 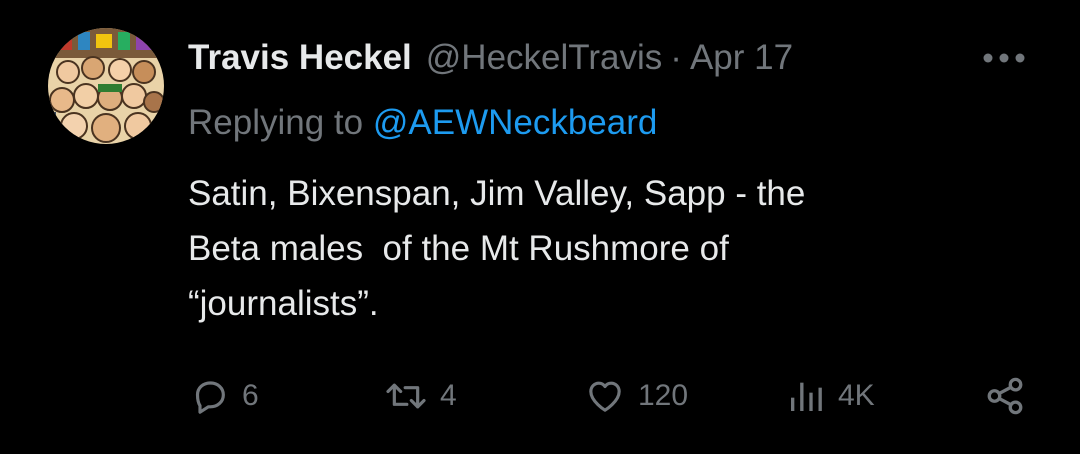 I want to click on tweet-date: Apr 17, so click(x=741, y=58).